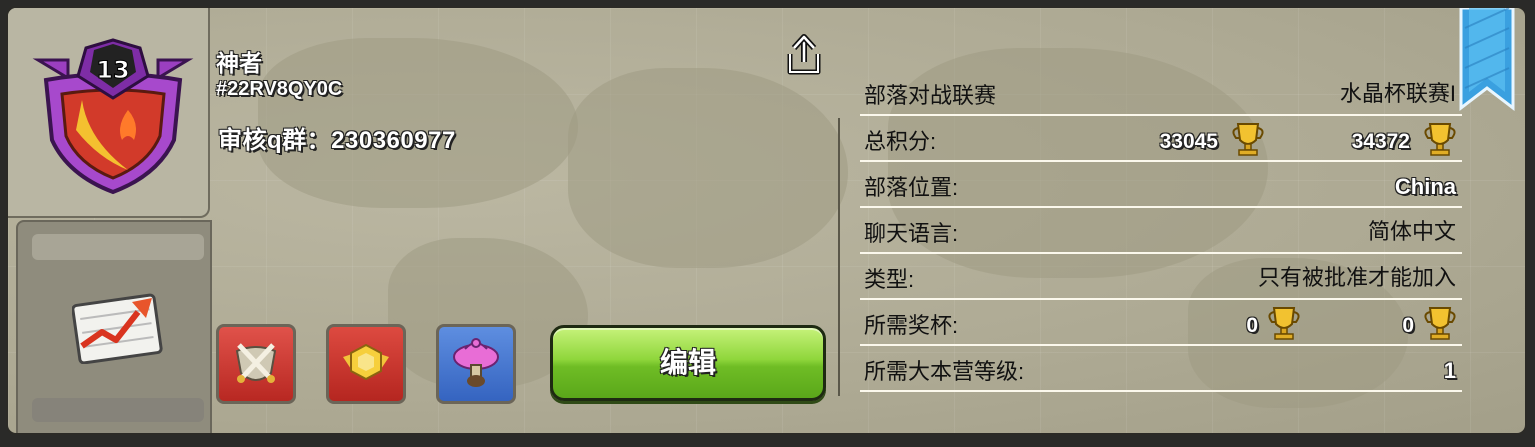 The height and width of the screenshot is (447, 1535). What do you see at coordinates (1161, 231) in the screenshot?
I see `info-row-chat-language: 聊天语言: 简体中文` at bounding box center [1161, 231].